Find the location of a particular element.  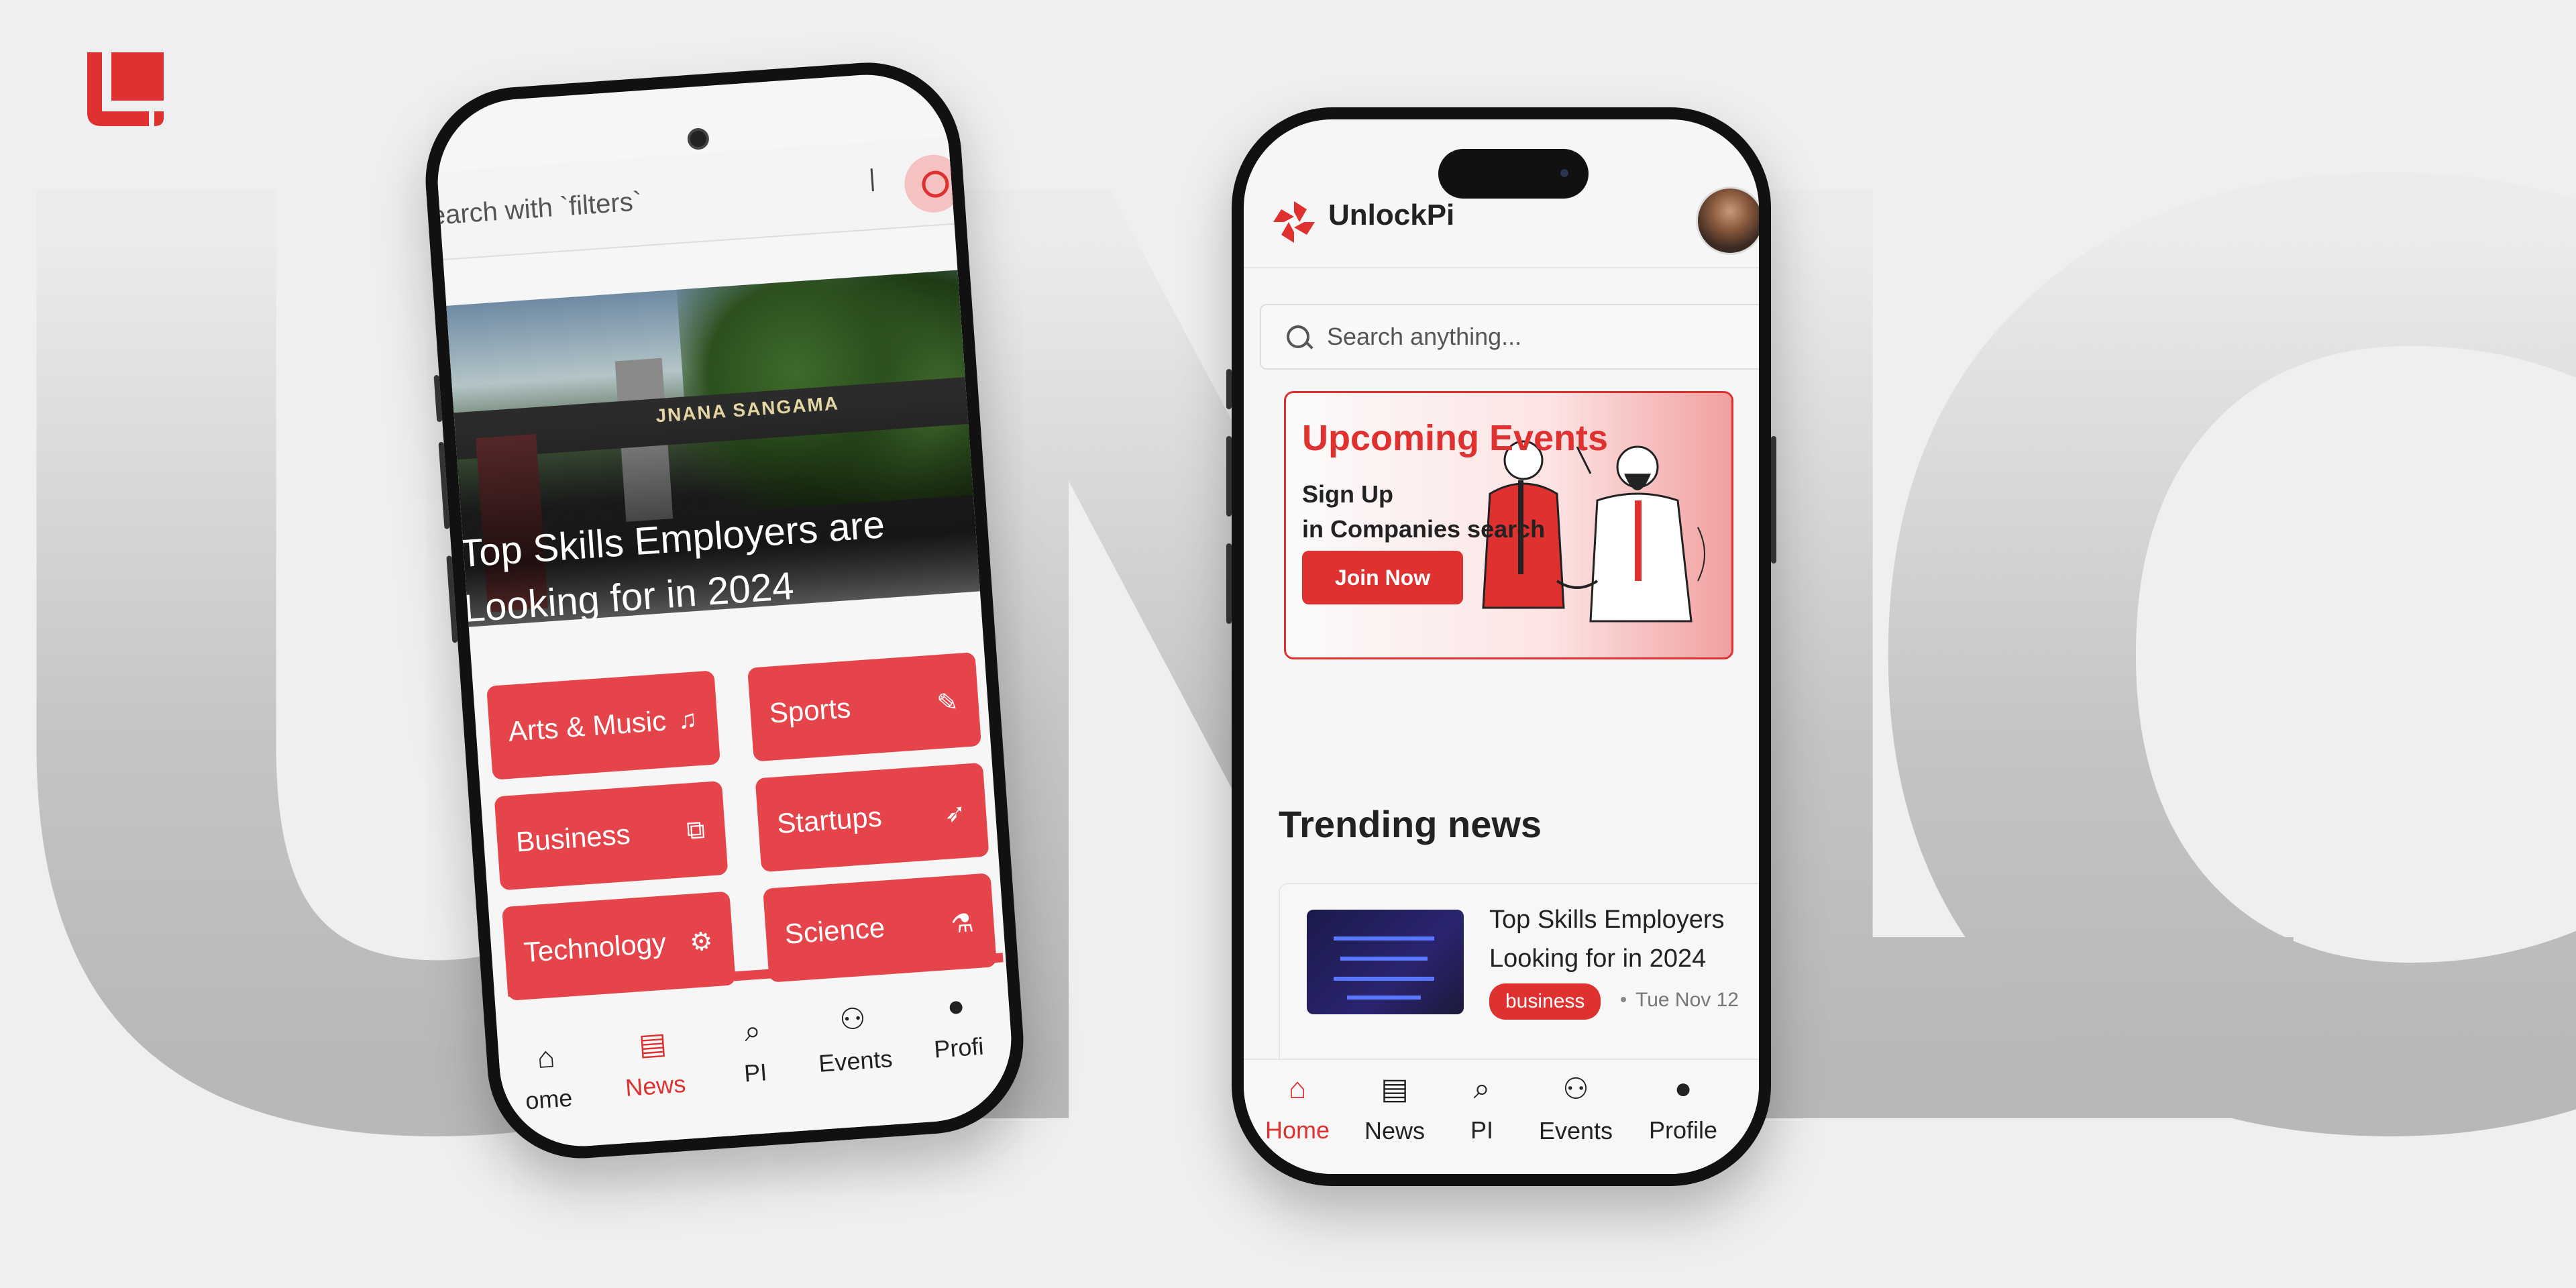

nav-label: Profile is located at coordinates (1683, 1130).